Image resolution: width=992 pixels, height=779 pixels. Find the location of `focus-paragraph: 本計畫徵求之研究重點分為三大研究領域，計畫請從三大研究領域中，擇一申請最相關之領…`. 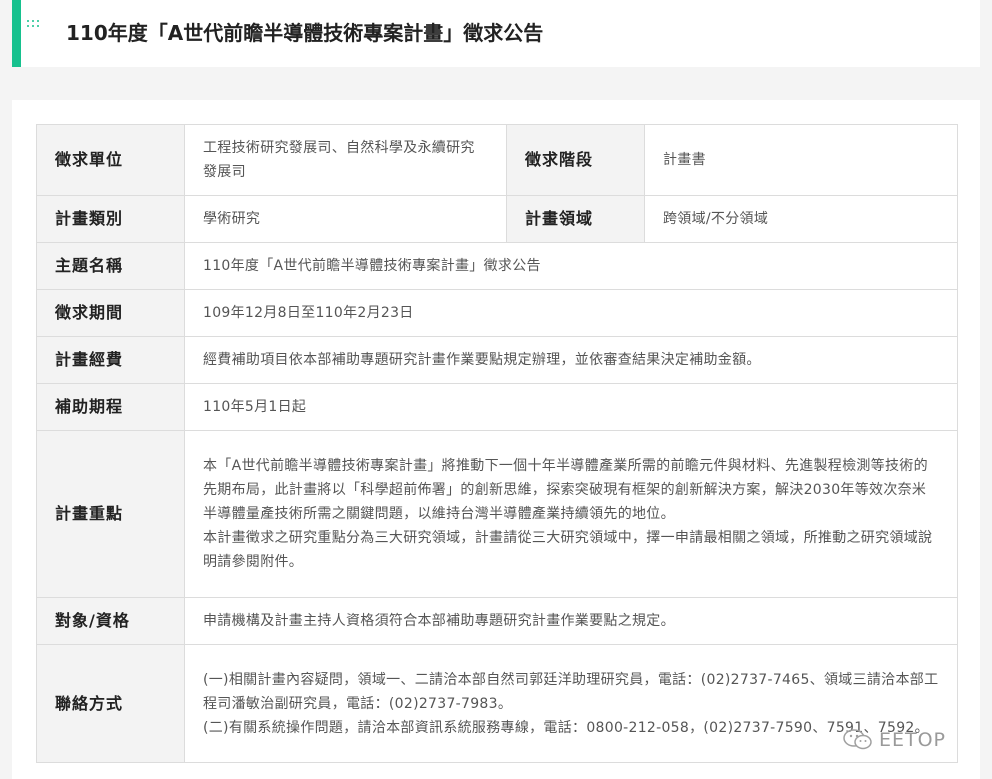

focus-paragraph: 本計畫徵求之研究重點分為三大研究領域，計畫請從三大研究領域中，擇一申請最相關之領… is located at coordinates (568, 550).